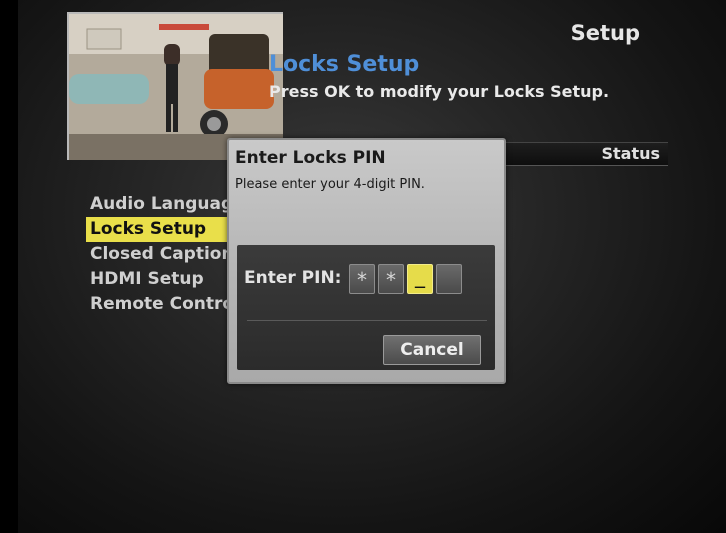 The height and width of the screenshot is (533, 726). What do you see at coordinates (163, 204) in the screenshot?
I see `menu-item-audio-language: Audio Language` at bounding box center [163, 204].